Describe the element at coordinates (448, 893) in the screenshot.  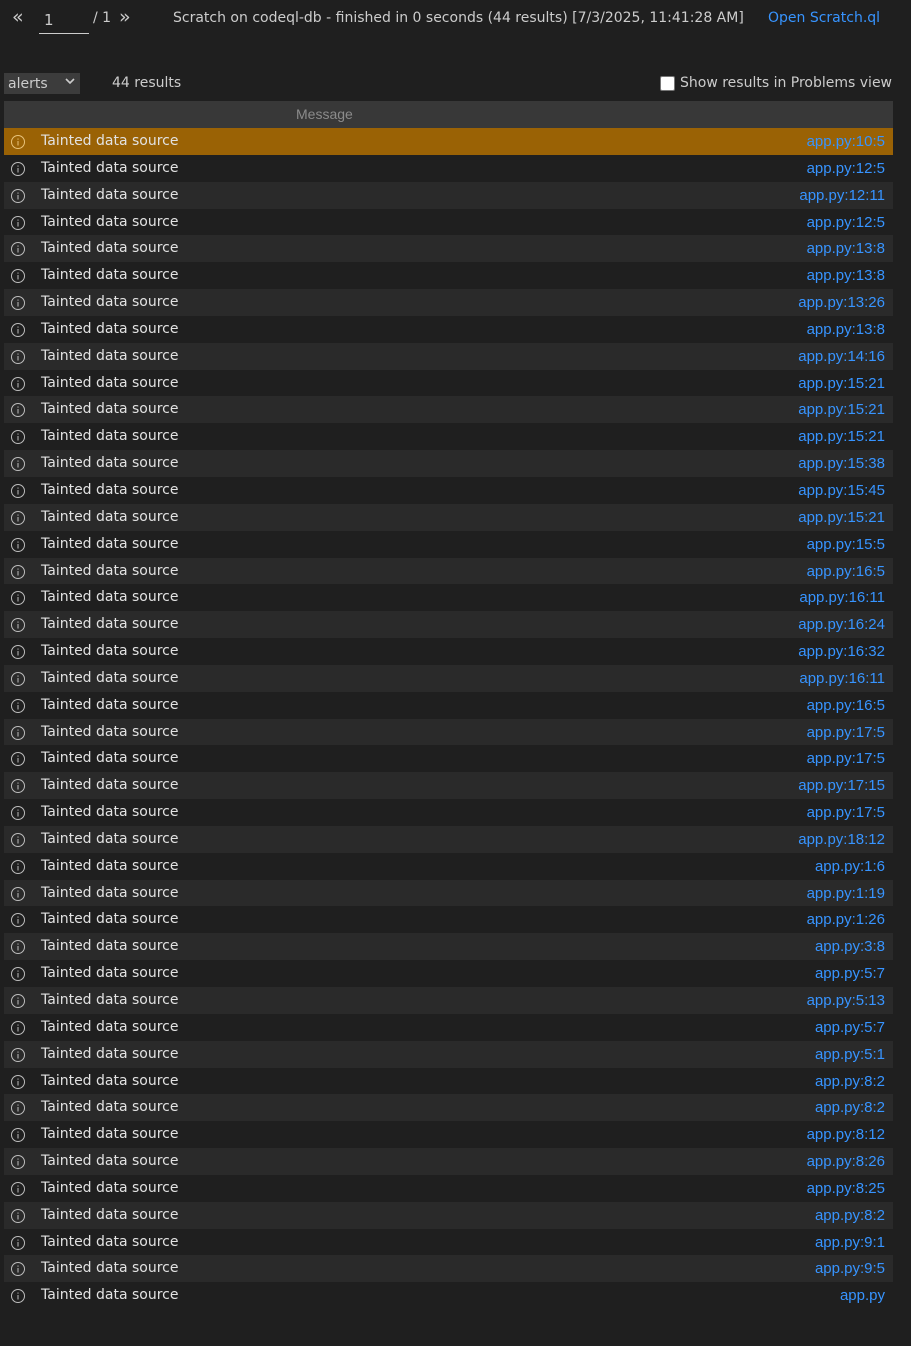
I see `table-row: Tainted data source app.py:1:19` at that location.